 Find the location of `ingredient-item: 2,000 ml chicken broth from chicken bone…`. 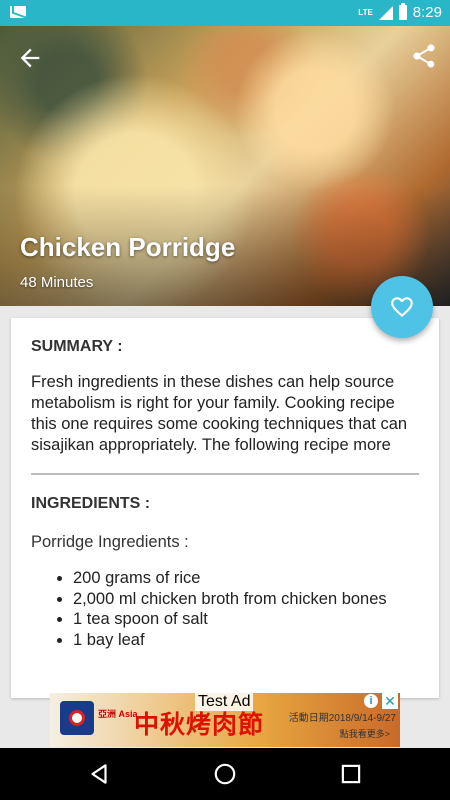

ingredient-item: 2,000 ml chicken broth from chicken bone… is located at coordinates (246, 599).